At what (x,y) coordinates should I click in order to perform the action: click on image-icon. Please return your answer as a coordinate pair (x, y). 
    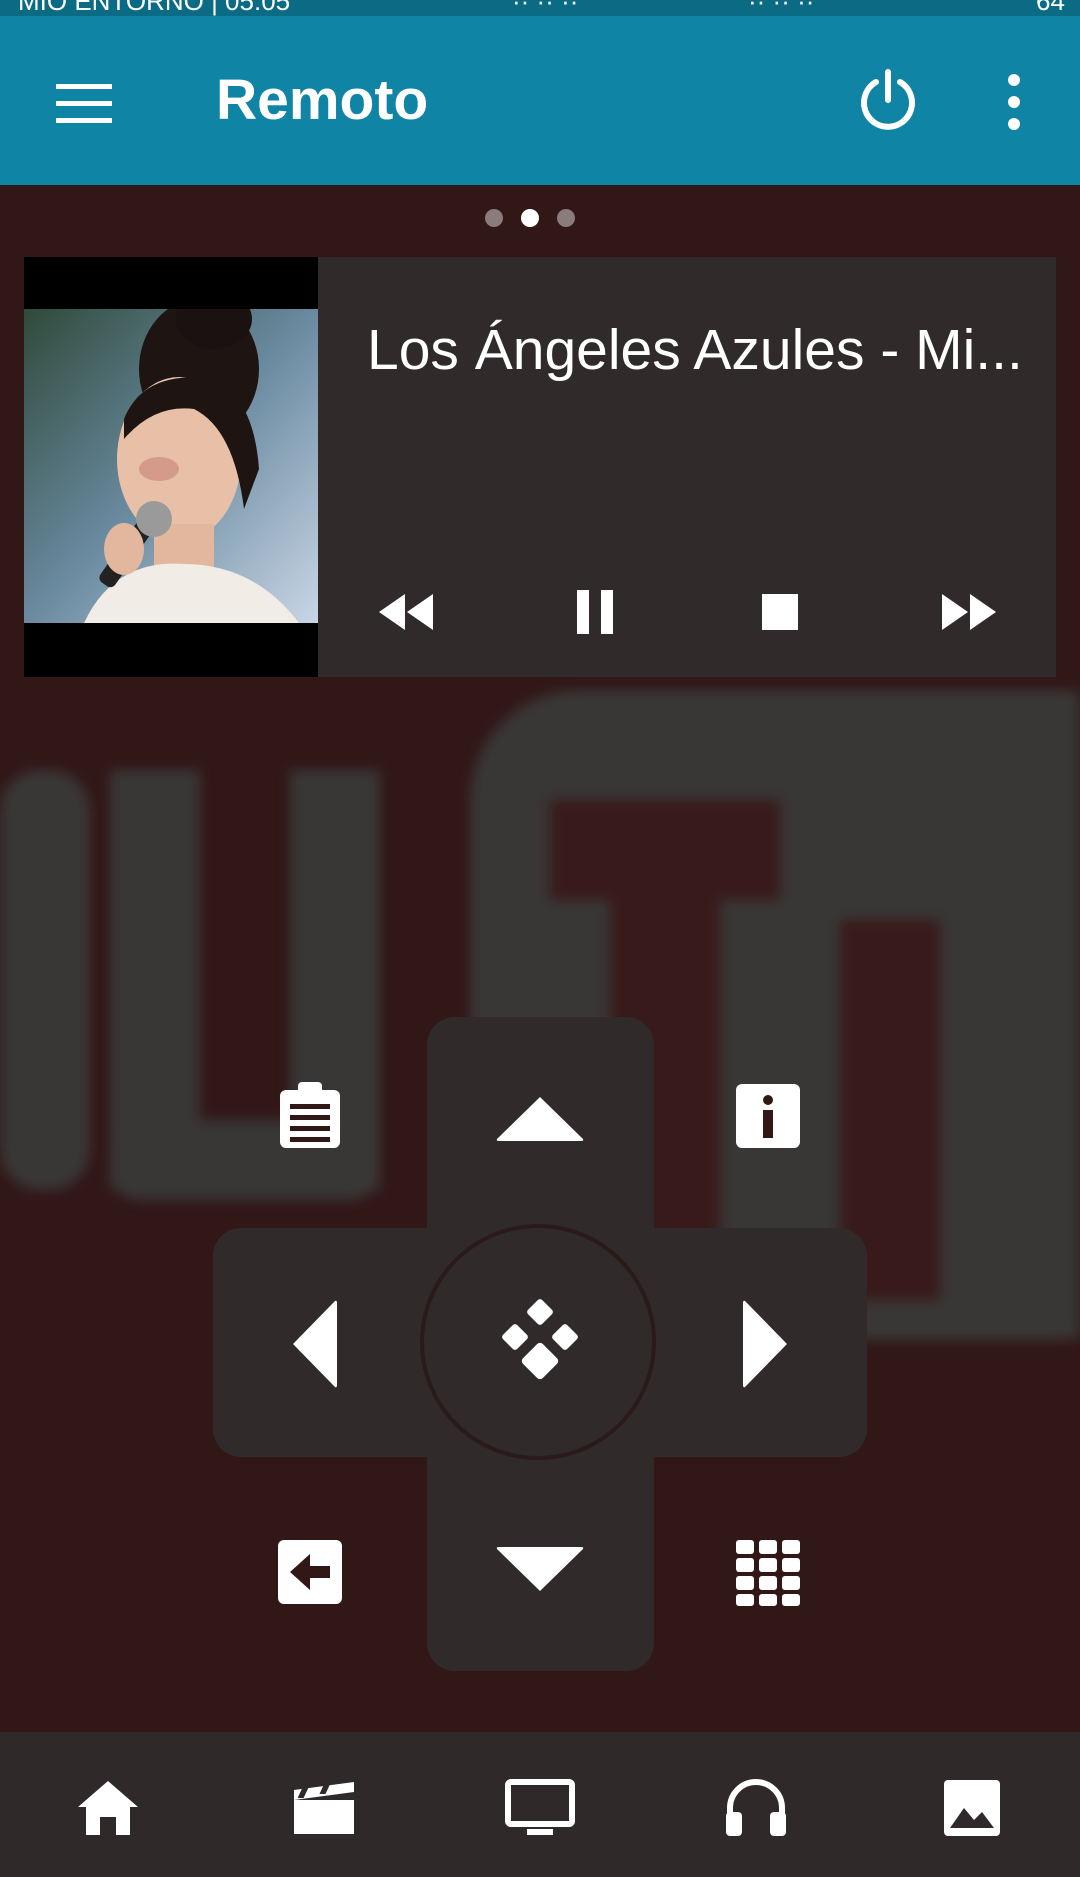
    Looking at the image, I should click on (972, 1808).